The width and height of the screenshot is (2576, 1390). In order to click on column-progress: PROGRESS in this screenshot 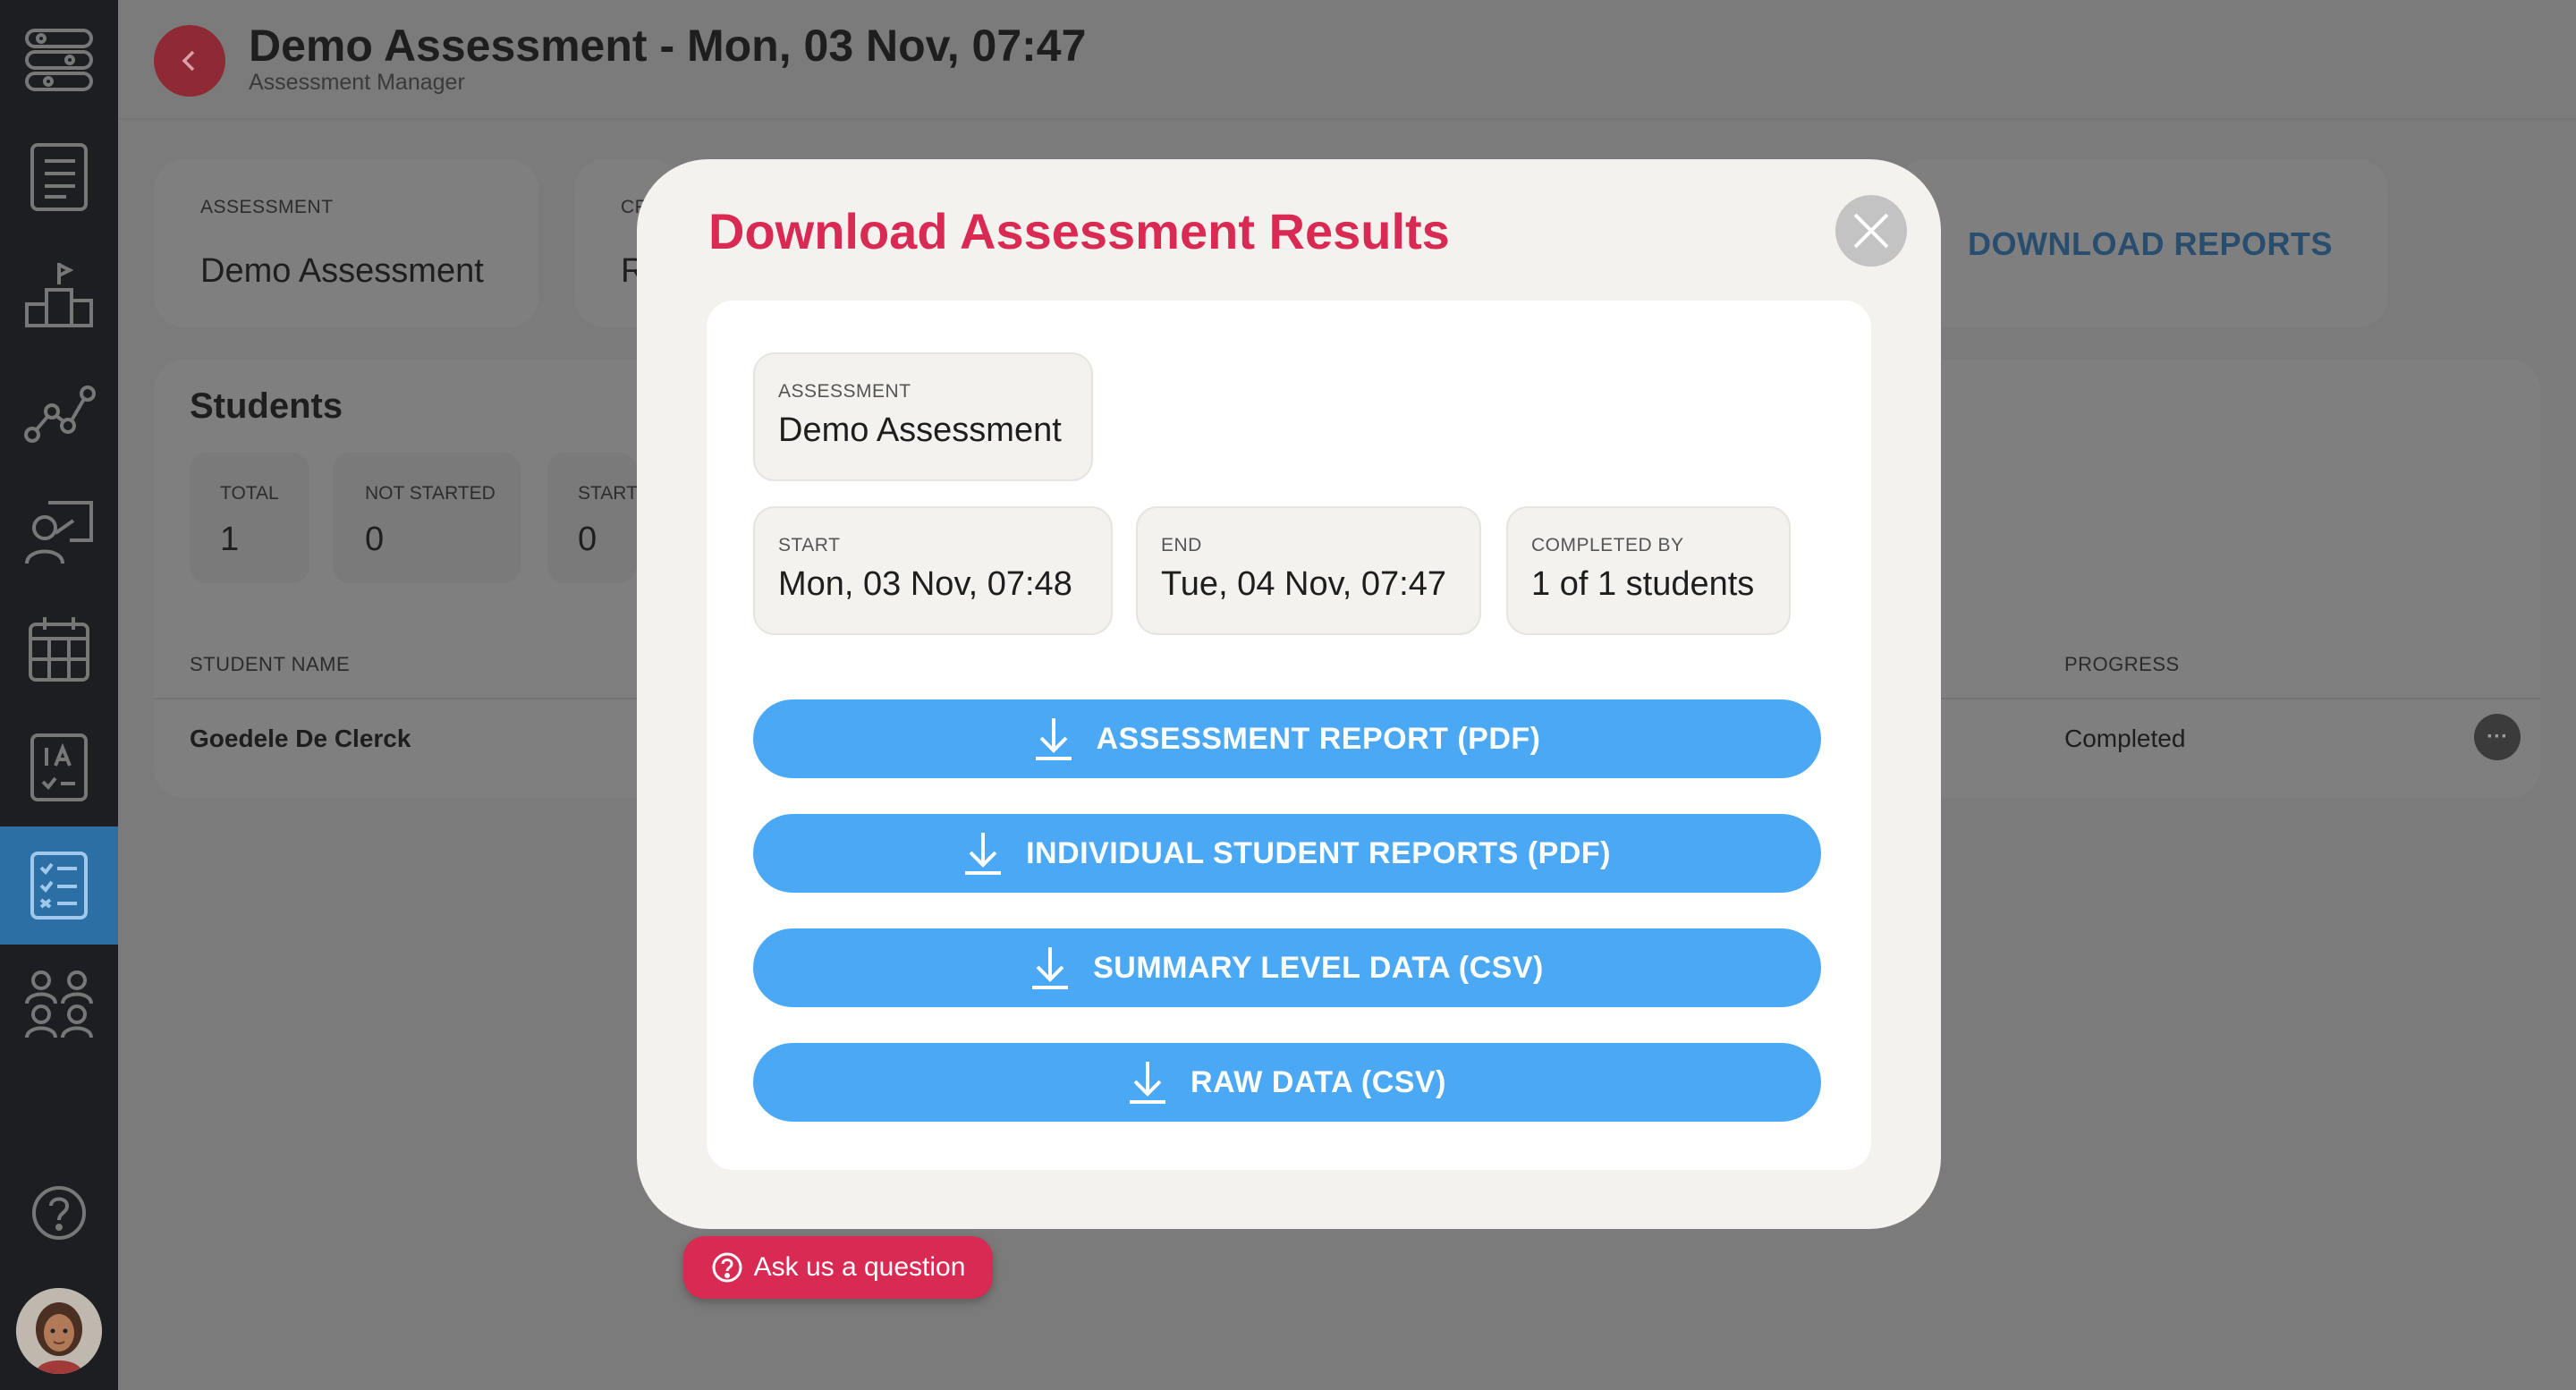, I will do `click(2122, 664)`.